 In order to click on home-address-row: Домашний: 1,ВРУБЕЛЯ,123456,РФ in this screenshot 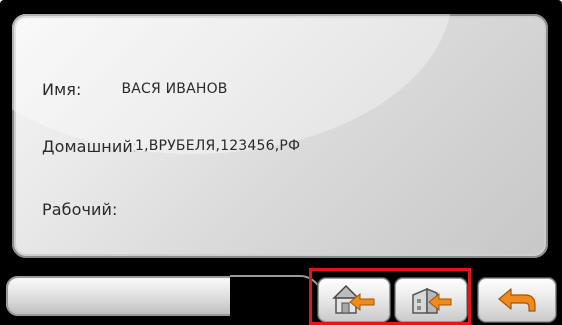, I will do `click(171, 146)`.